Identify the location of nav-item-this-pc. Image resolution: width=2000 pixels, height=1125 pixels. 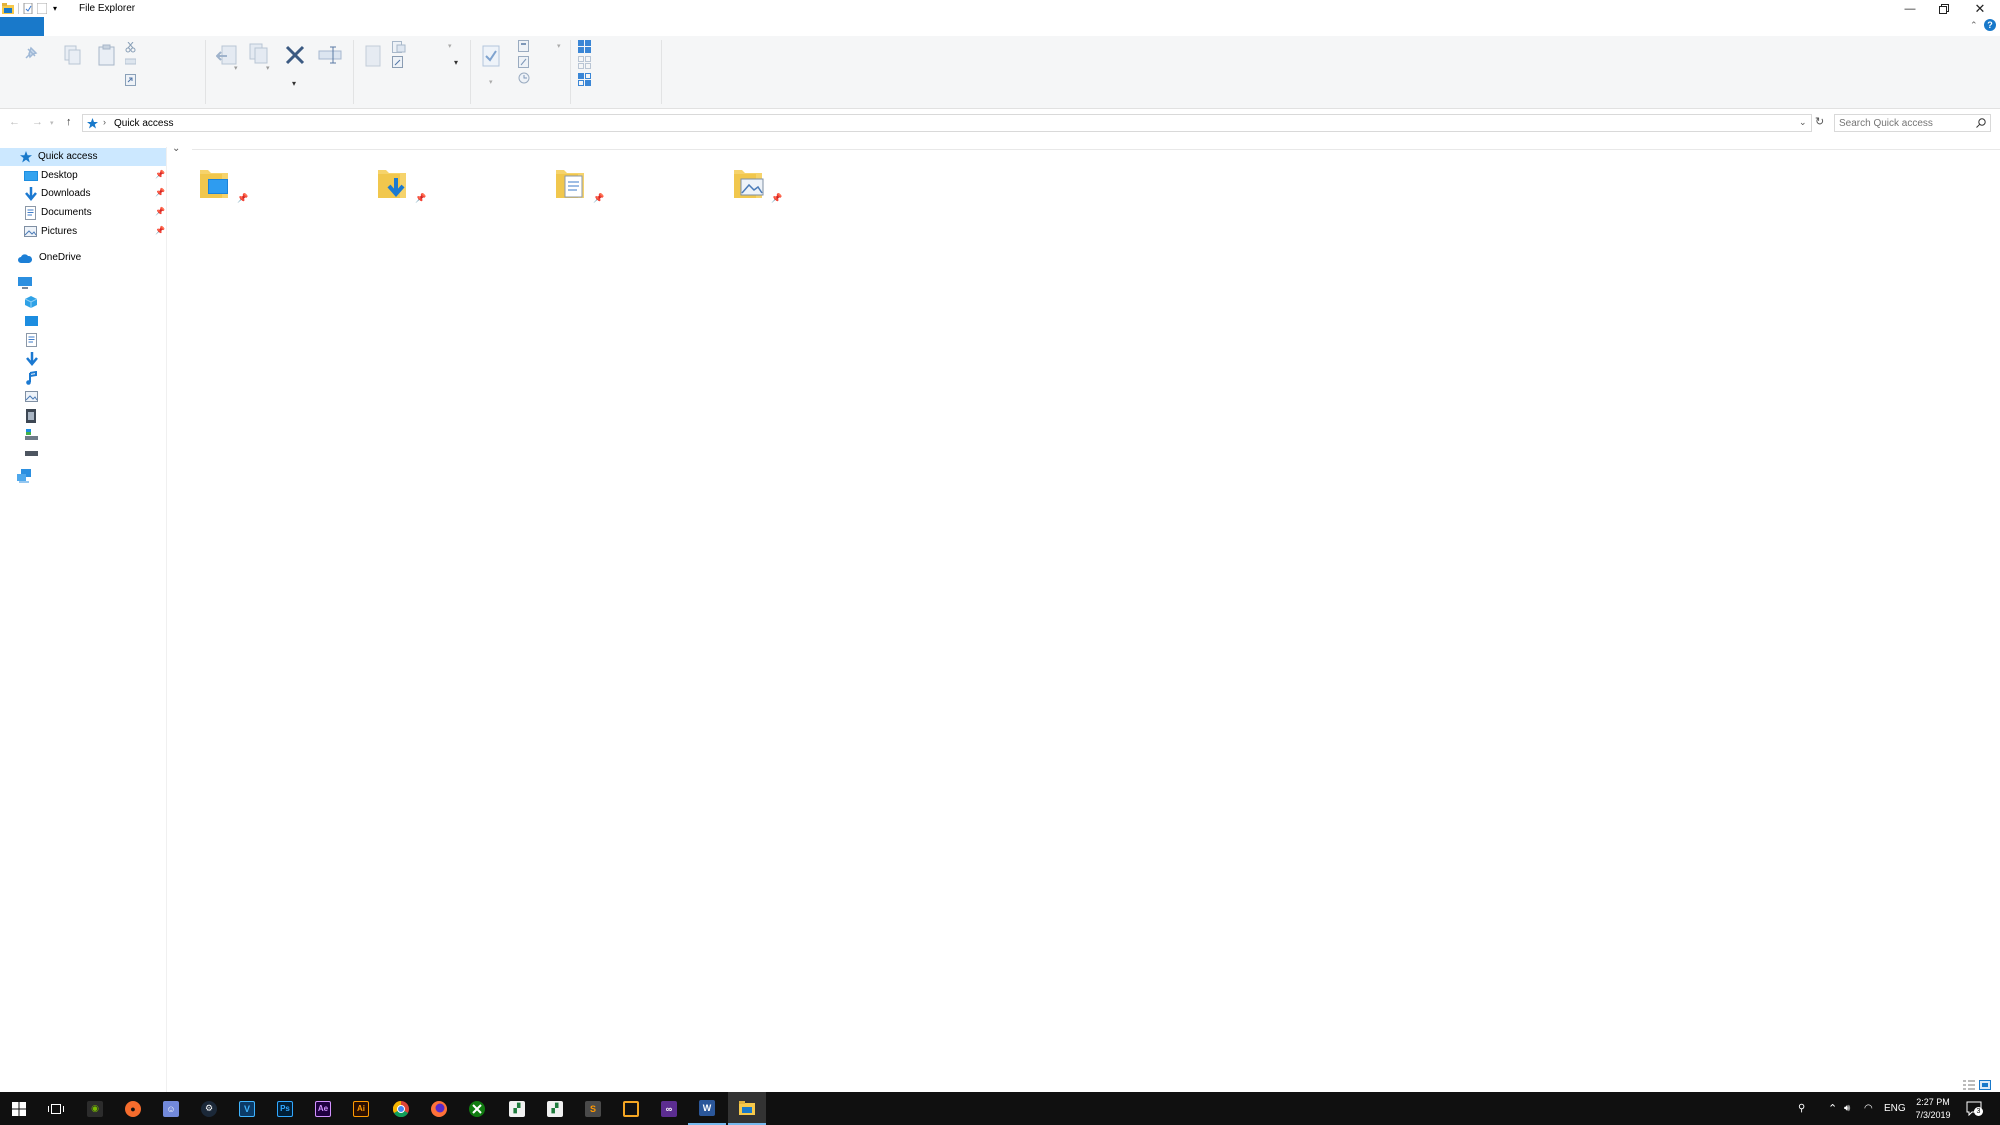
(83, 283).